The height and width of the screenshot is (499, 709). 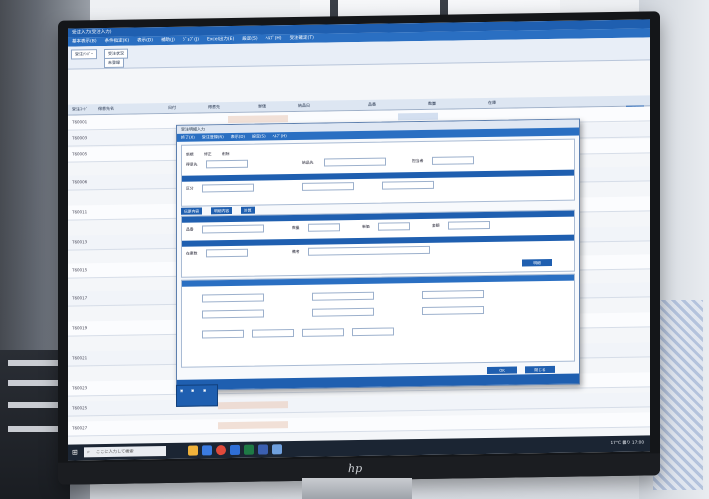 What do you see at coordinates (190, 155) in the screenshot?
I see `radio-new: 新規` at bounding box center [190, 155].